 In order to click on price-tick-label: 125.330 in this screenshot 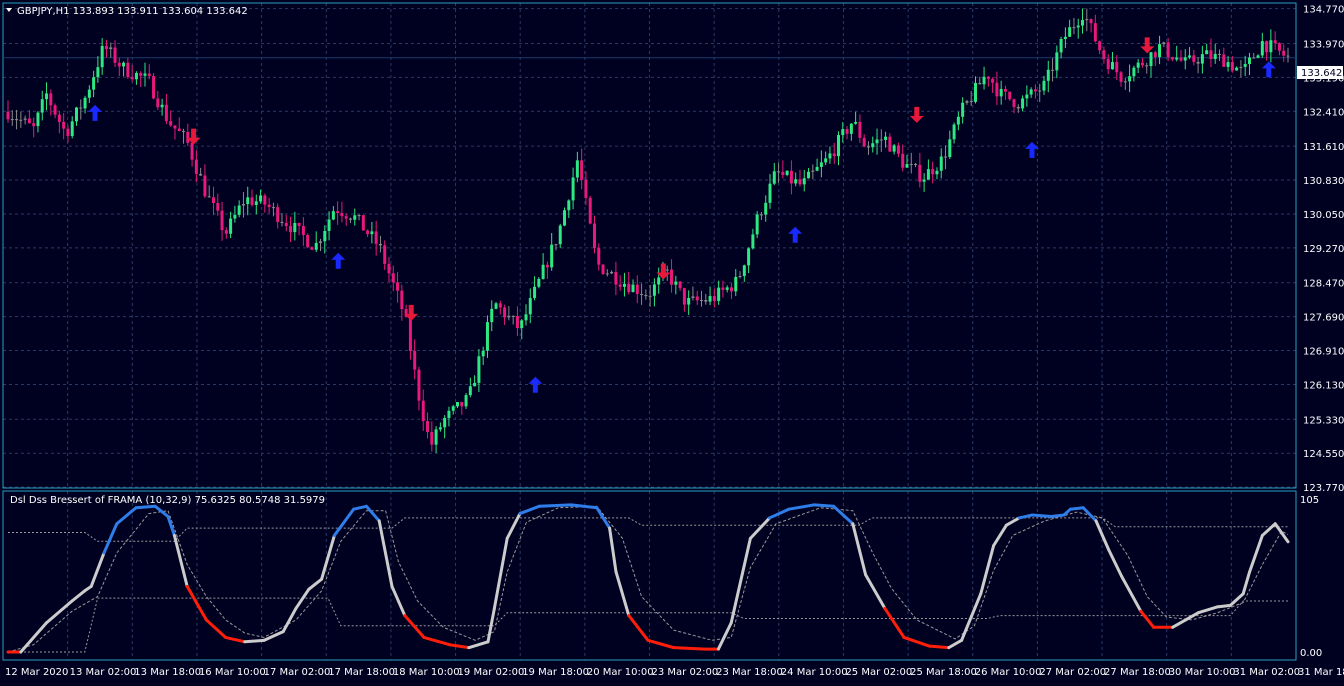, I will do `click(1323, 420)`.